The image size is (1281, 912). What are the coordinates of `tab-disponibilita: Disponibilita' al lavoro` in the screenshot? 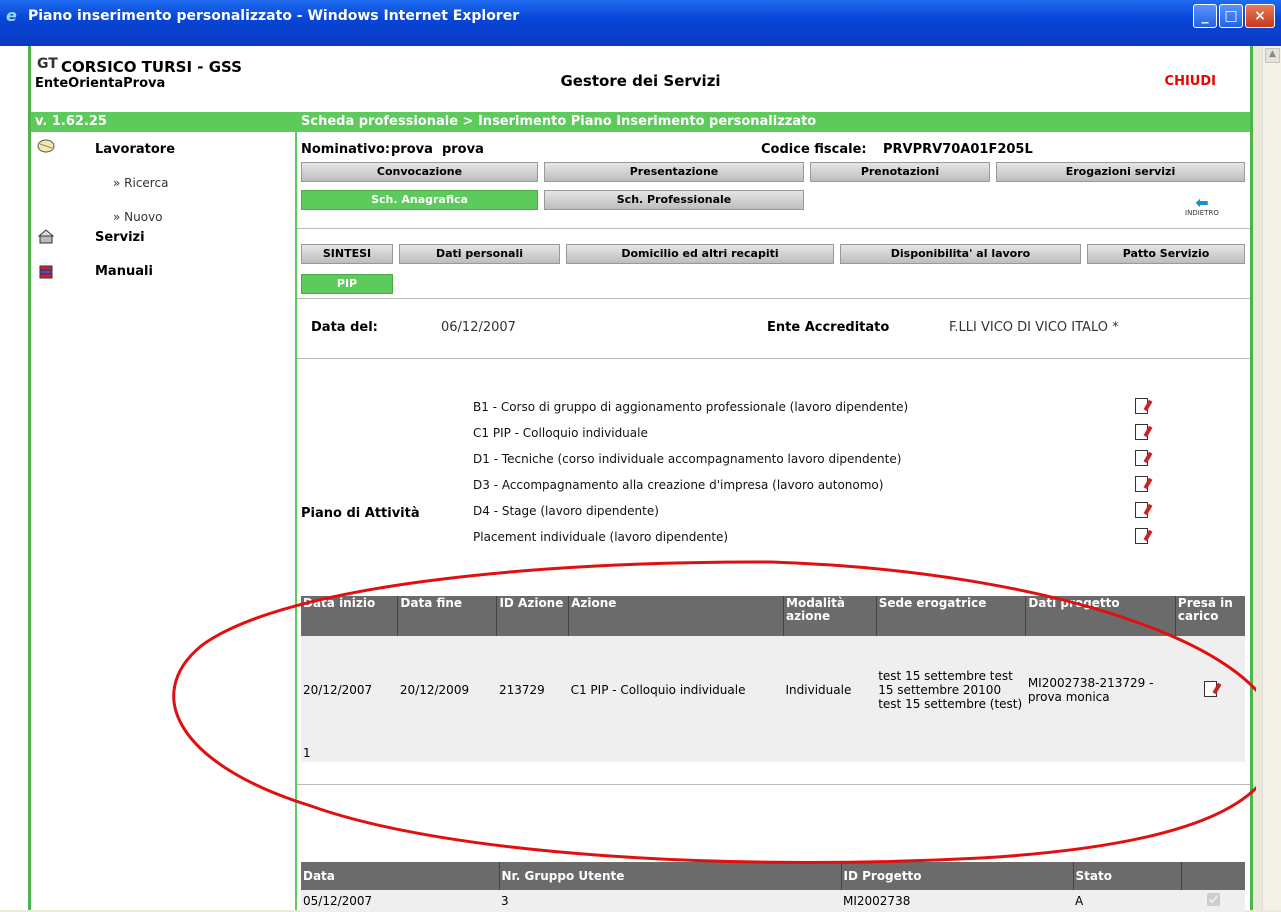 It's located at (960, 254).